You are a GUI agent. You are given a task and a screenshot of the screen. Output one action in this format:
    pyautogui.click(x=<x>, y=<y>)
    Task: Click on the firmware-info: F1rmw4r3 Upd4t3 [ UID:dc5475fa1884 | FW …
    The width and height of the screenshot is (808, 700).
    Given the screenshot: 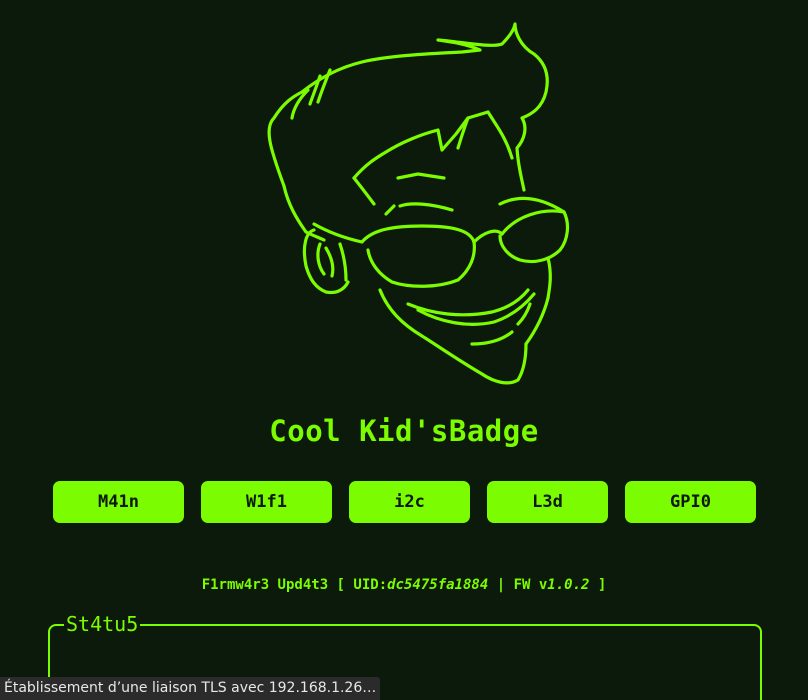 What is the action you would take?
    pyautogui.click(x=404, y=585)
    